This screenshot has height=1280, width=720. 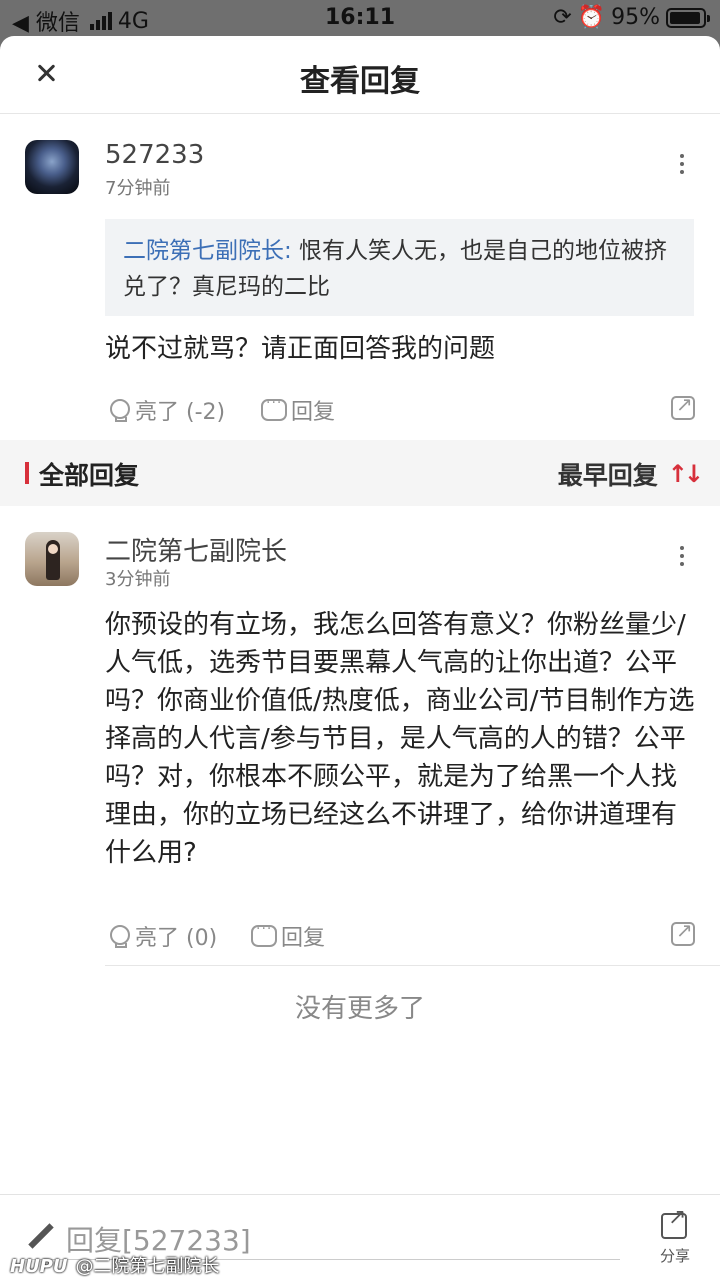 I want to click on watermark-text: @二院第七副院长, so click(x=147, y=1266).